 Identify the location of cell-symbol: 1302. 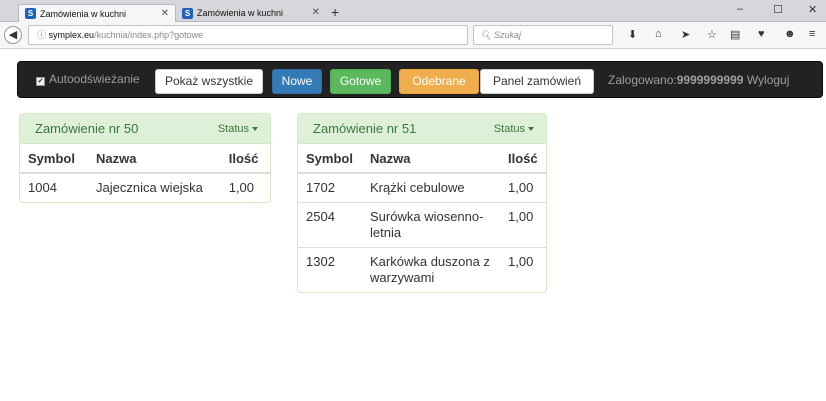
(330, 269).